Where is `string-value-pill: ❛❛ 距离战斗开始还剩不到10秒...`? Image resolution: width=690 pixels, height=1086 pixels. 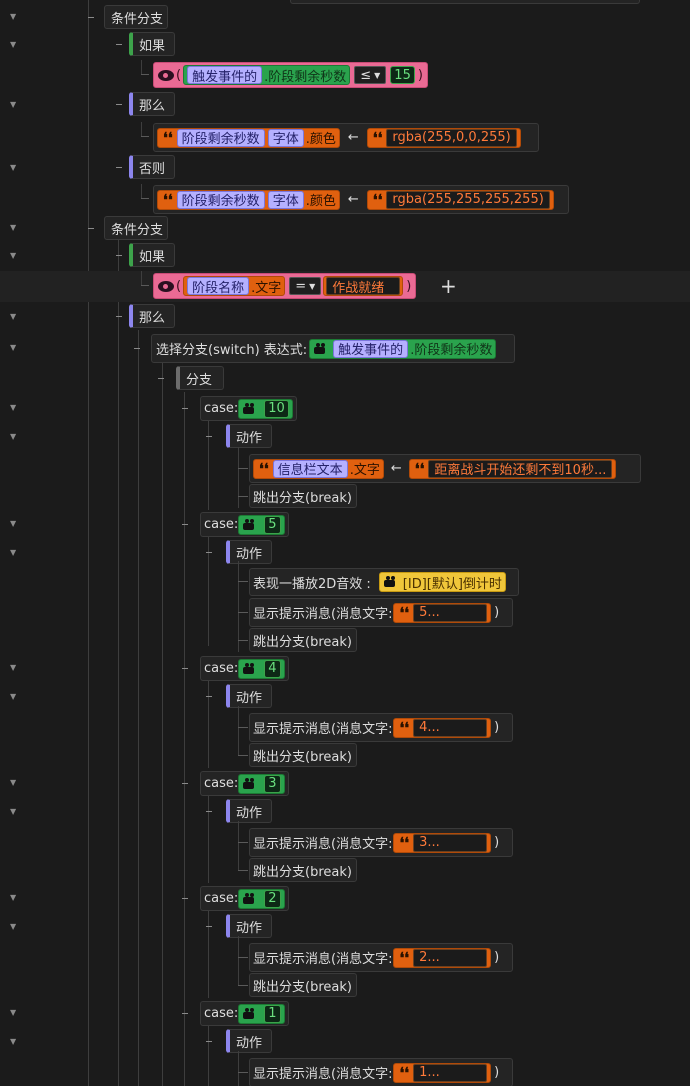
string-value-pill: ❛❛ 距离战斗开始还剩不到10秒... is located at coordinates (512, 468).